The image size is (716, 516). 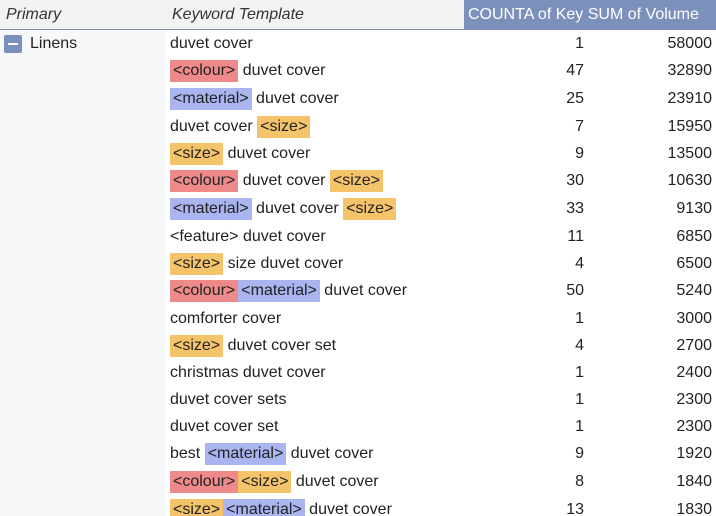 I want to click on keyword-template-cell: christmas duvet cover, so click(x=315, y=373).